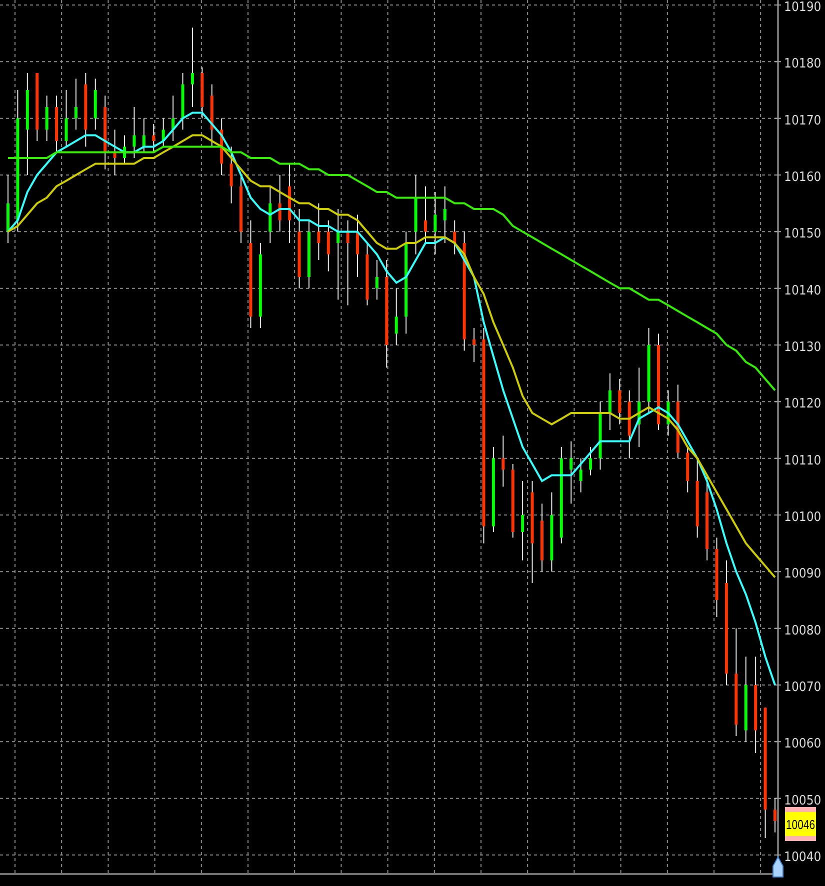 The image size is (825, 886). Describe the element at coordinates (803, 7) in the screenshot. I see `axis-label: 10190` at that location.